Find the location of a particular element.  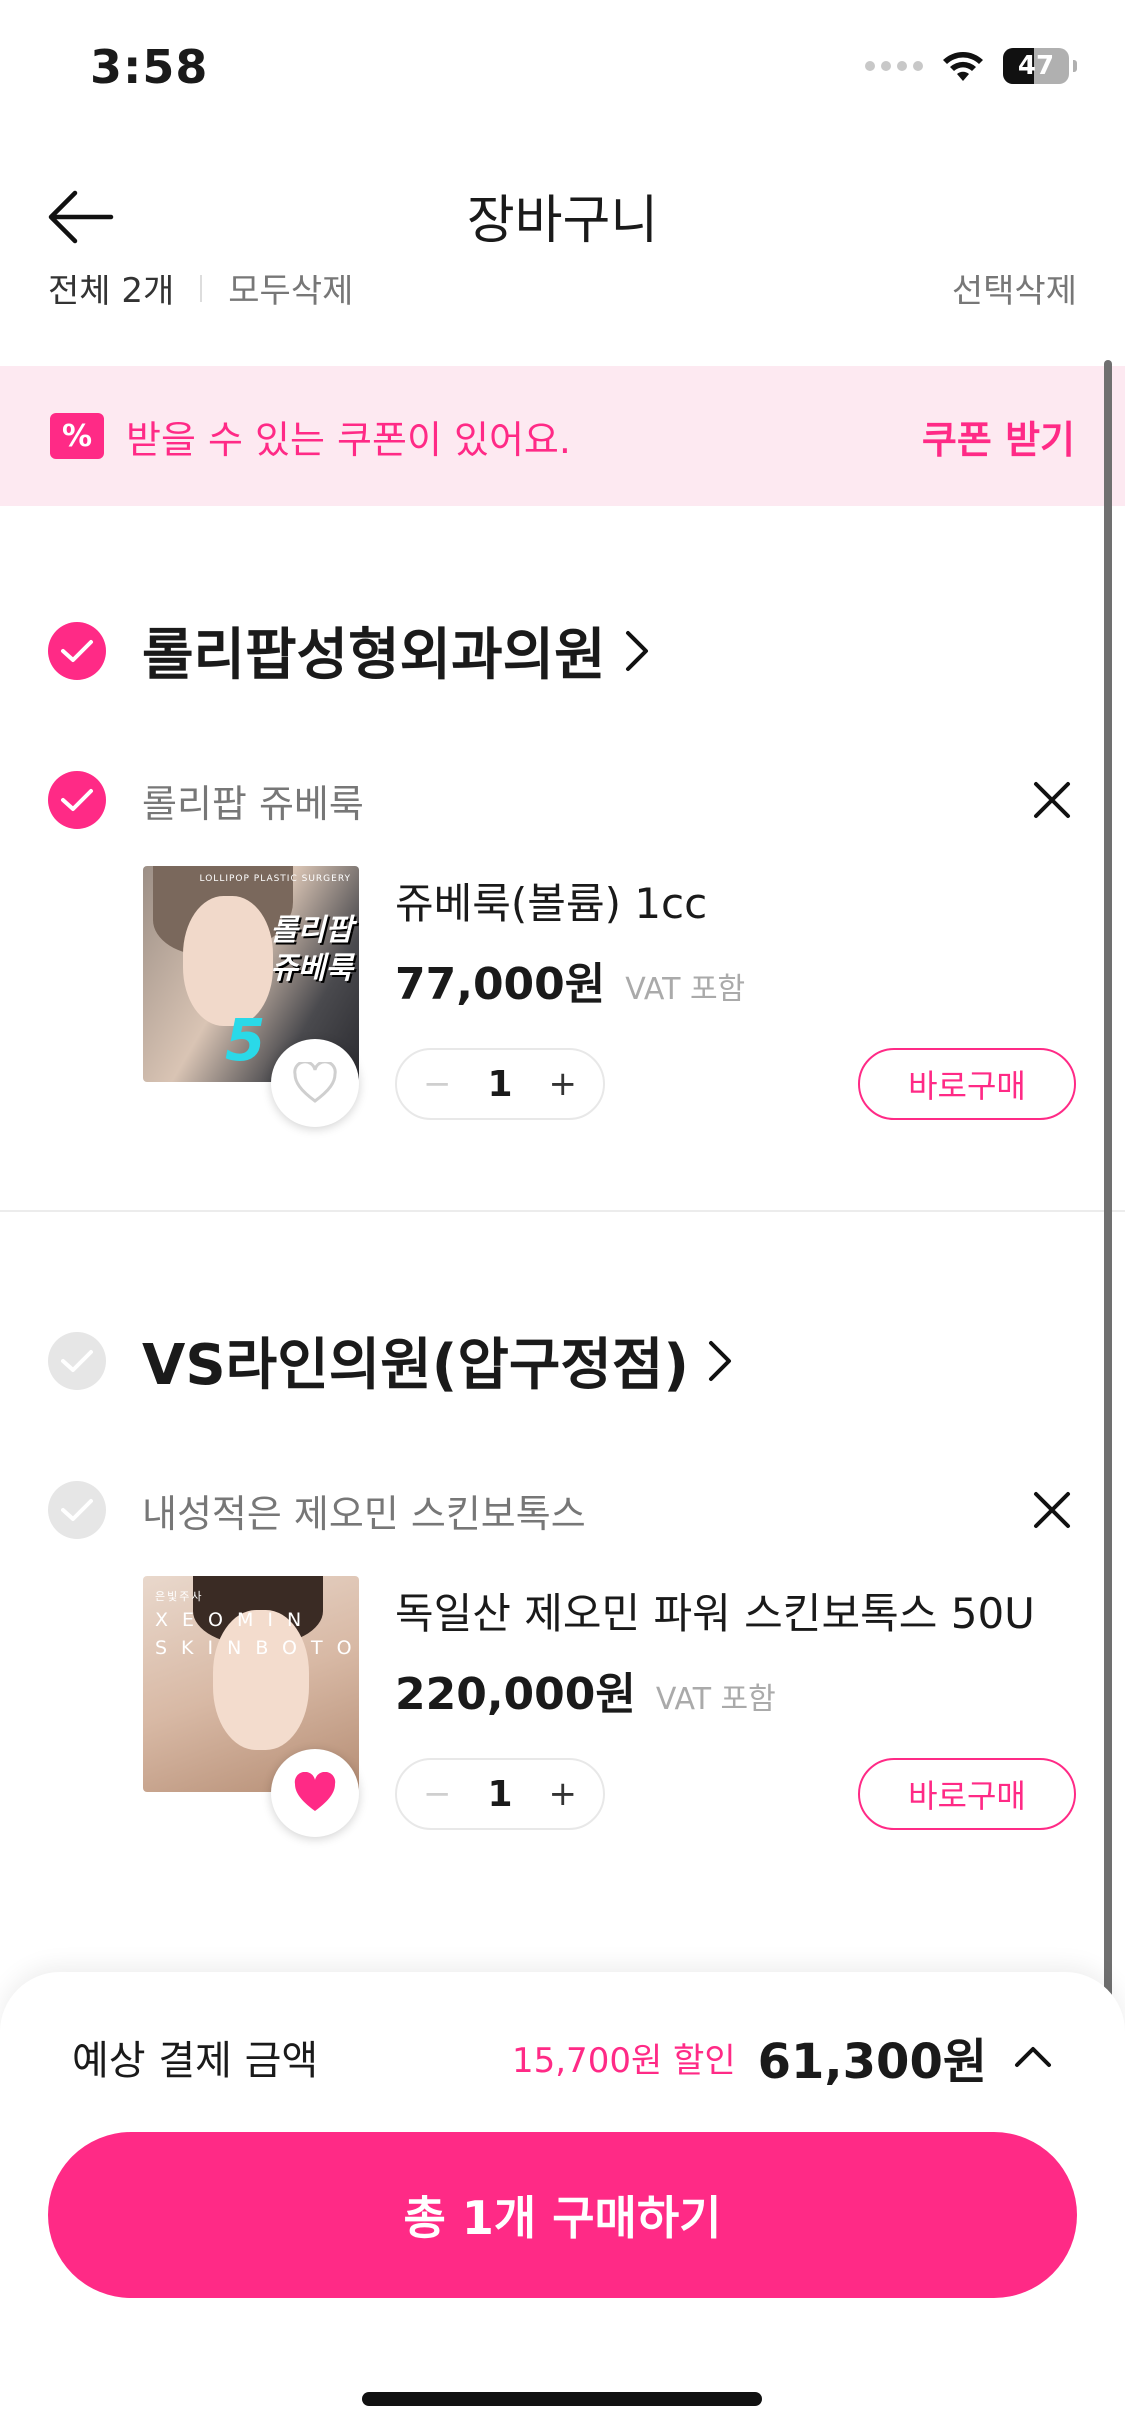

clinic-name: 롤리팝성형외과의원 is located at coordinates (374, 655).